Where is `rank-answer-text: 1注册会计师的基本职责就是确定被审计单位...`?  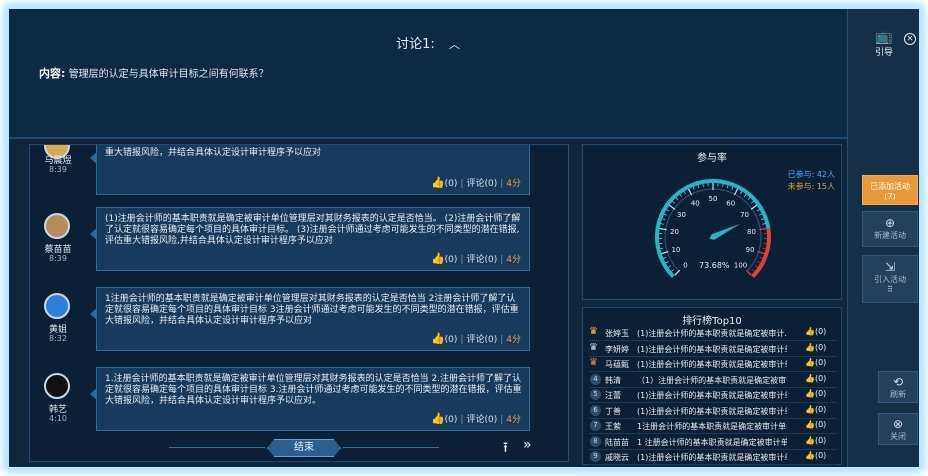 rank-answer-text: 1注册会计师的基本职责就是确定被审计单位... is located at coordinates (712, 426).